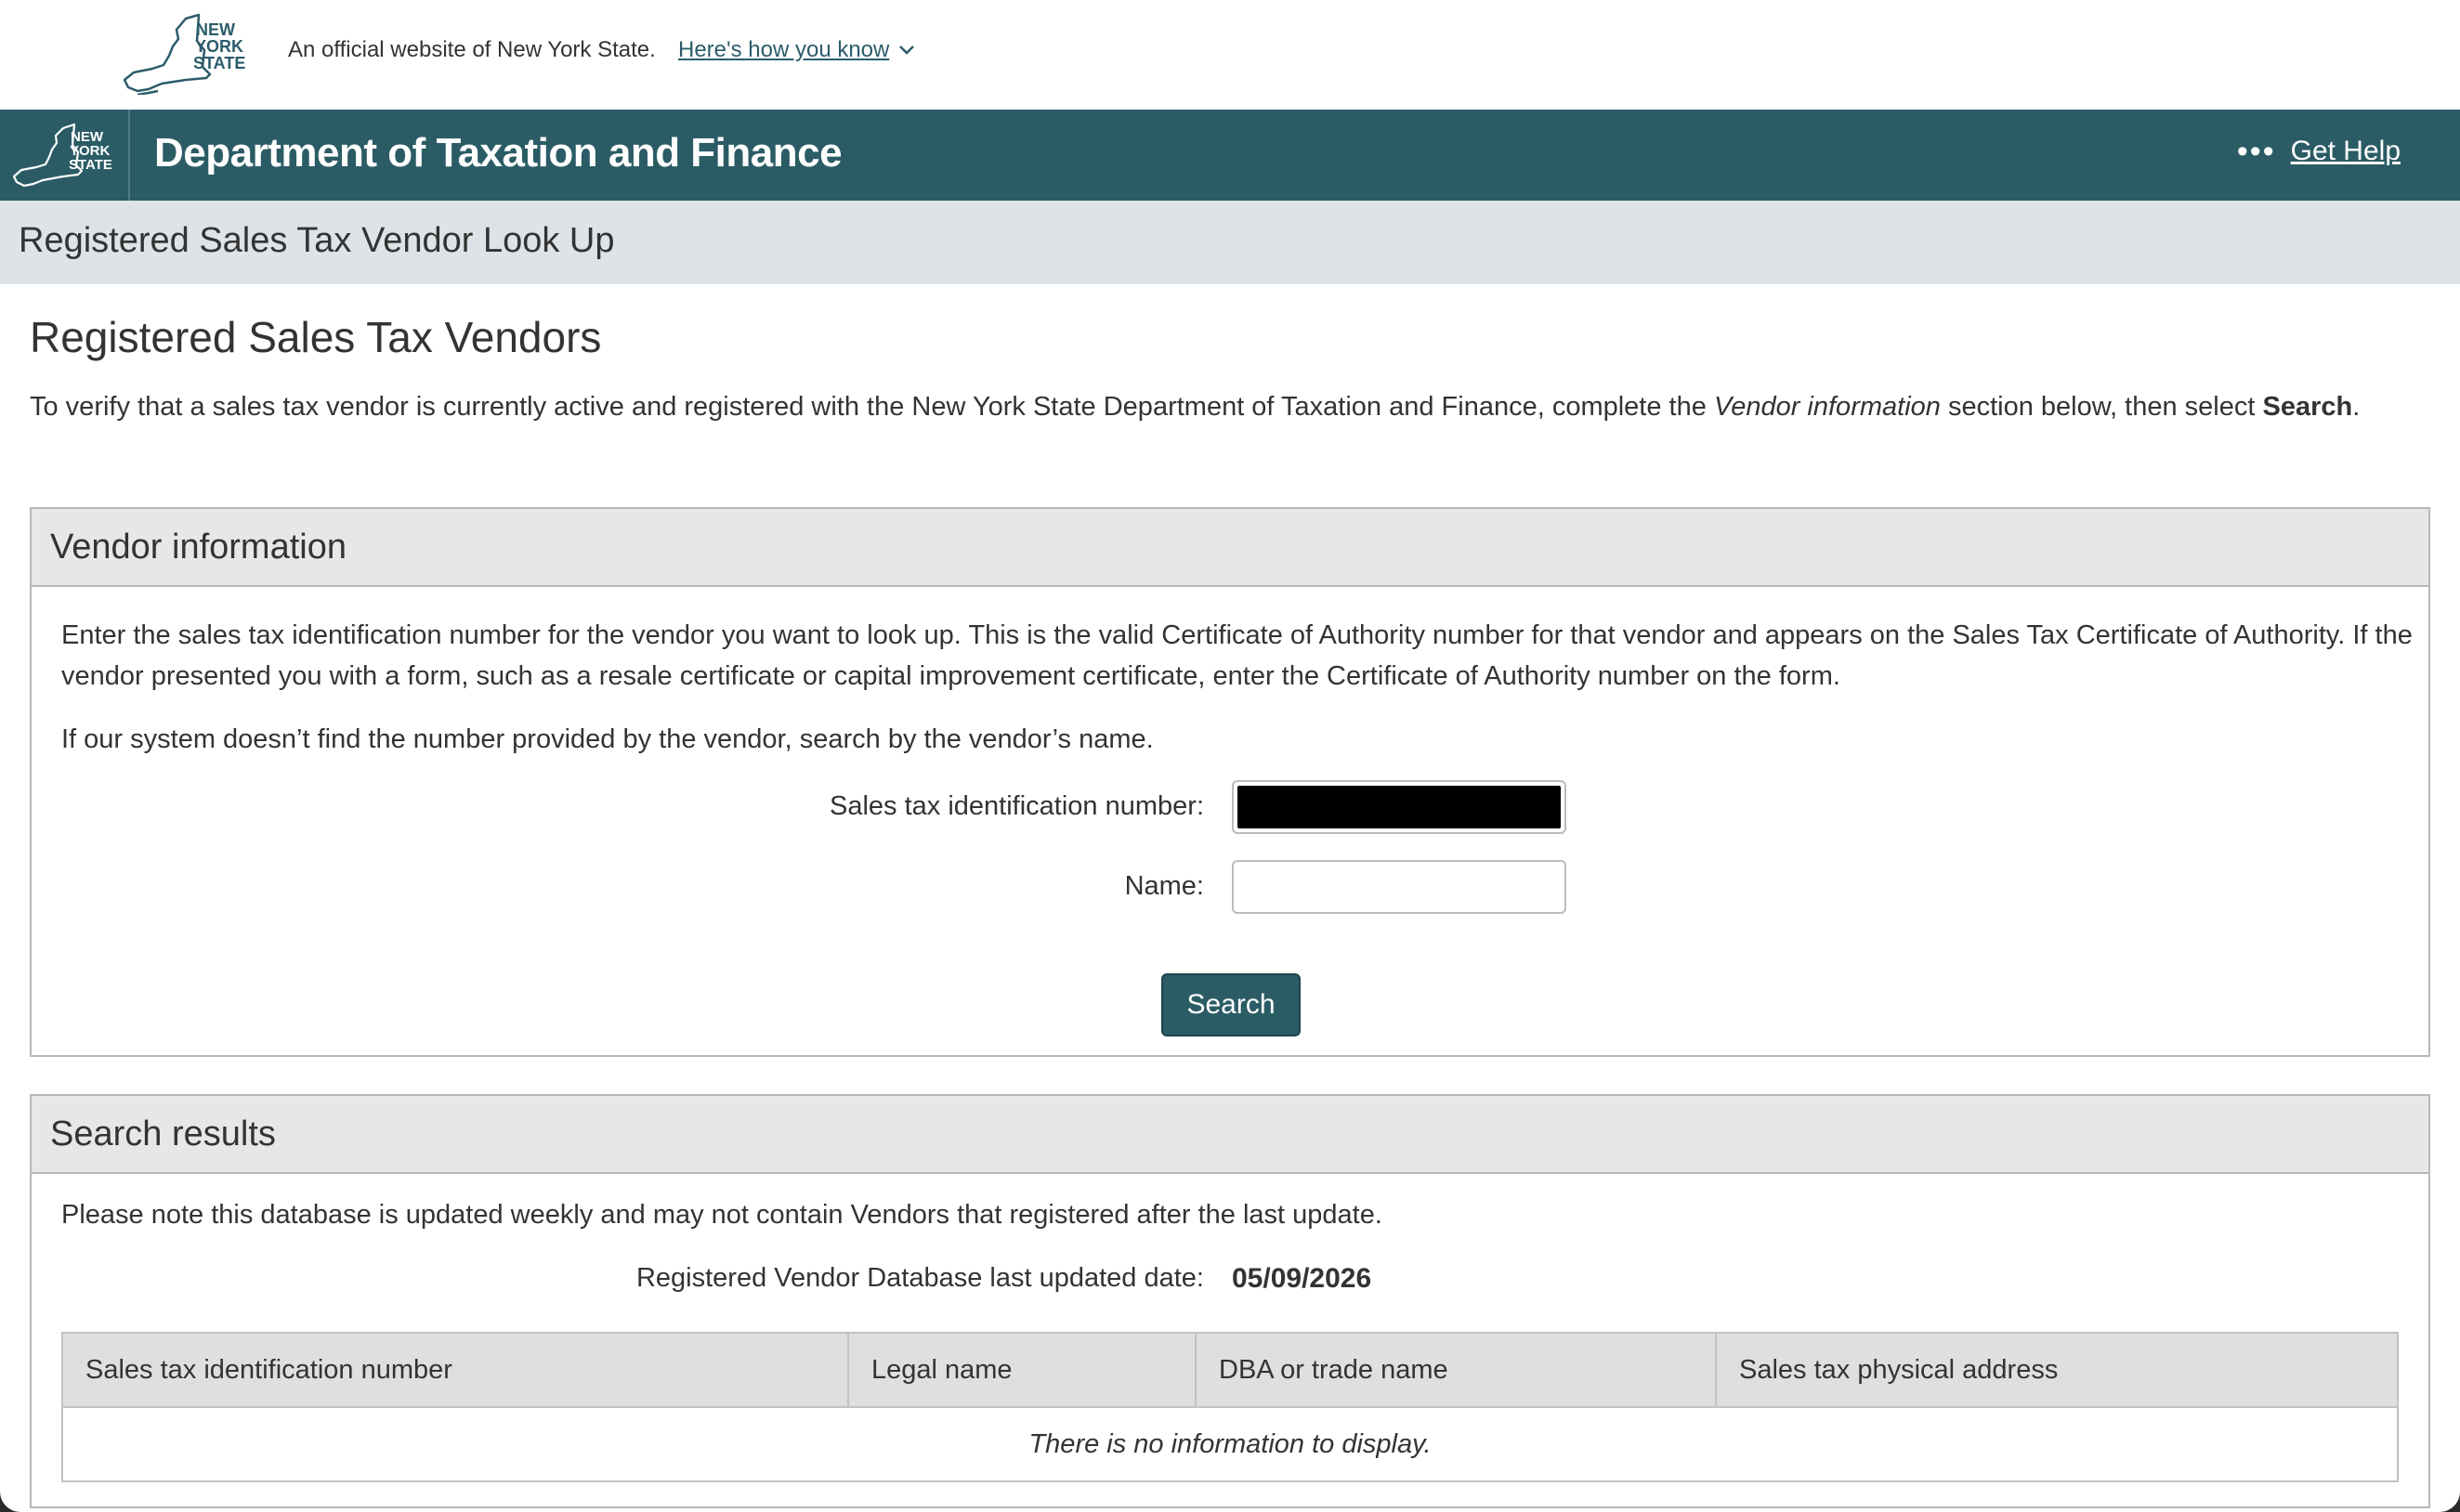  I want to click on sales-tax-id-label: Sales tax identification number:, so click(1017, 806).